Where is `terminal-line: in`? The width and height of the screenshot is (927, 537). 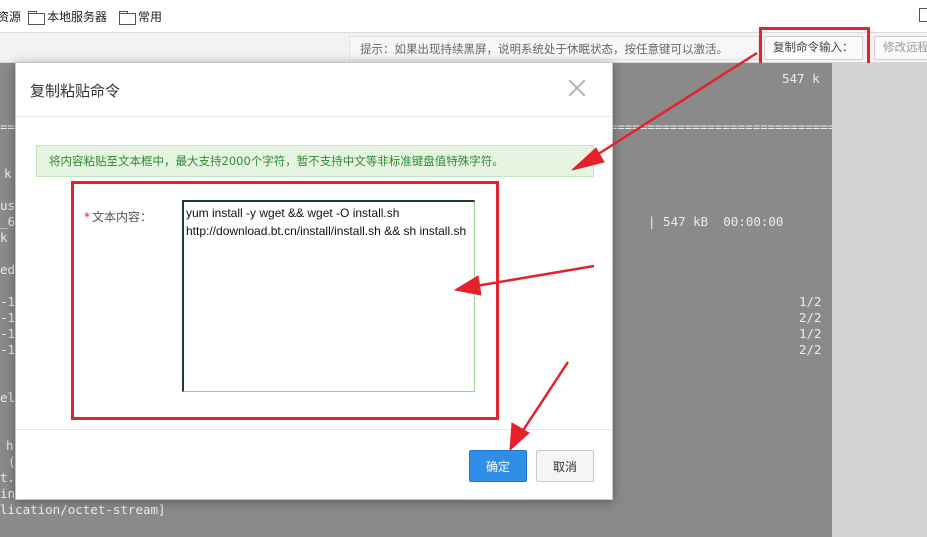 terminal-line: in is located at coordinates (8, 493).